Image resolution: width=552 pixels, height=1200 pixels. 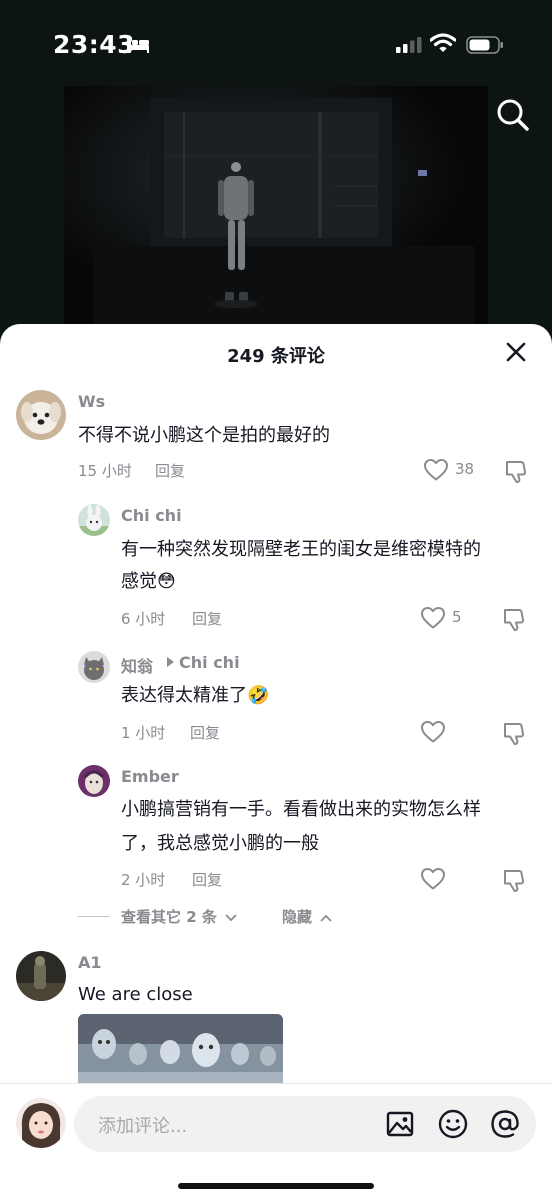 I want to click on comment-username: Ws, so click(x=91, y=401).